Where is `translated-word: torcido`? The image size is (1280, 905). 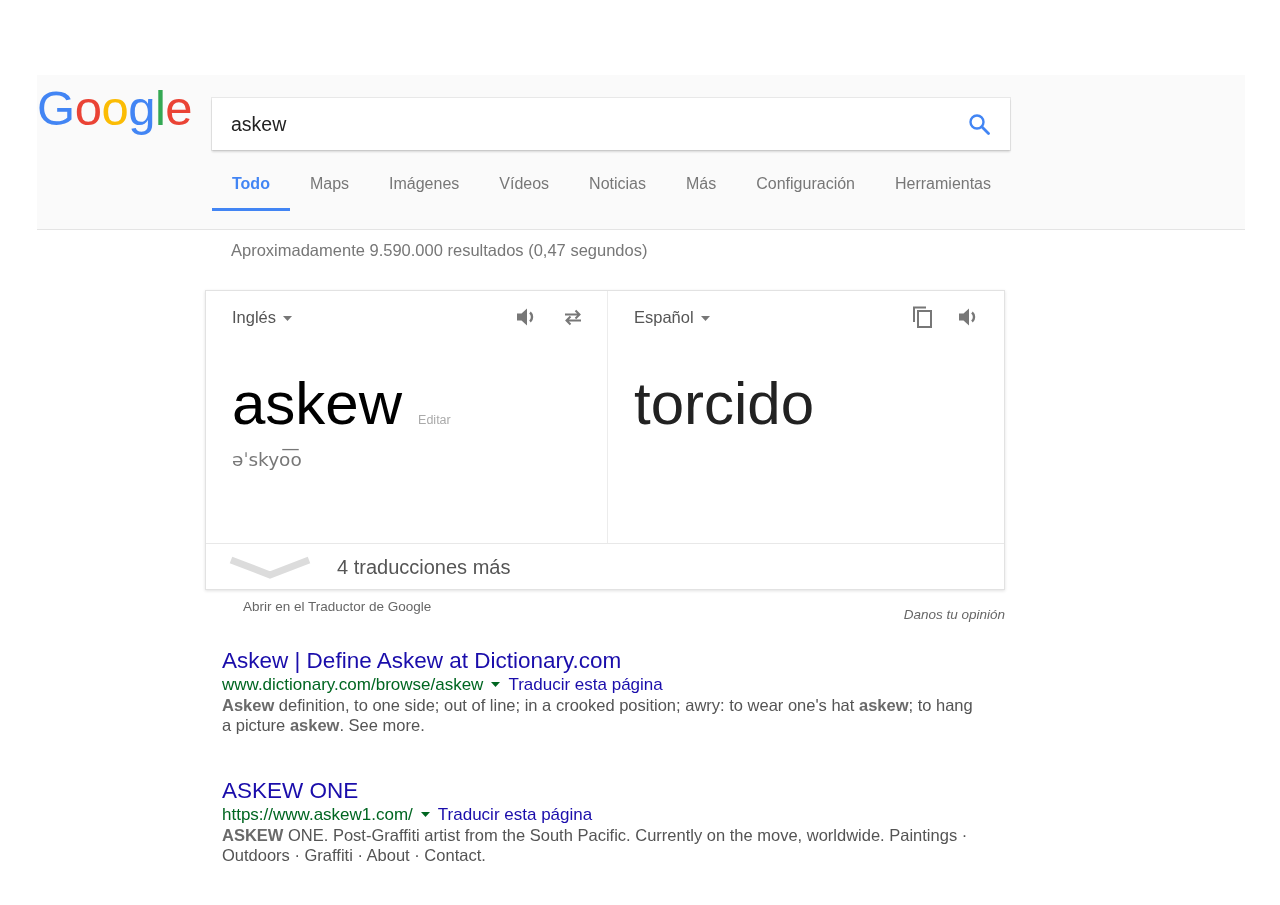 translated-word: torcido is located at coordinates (724, 403).